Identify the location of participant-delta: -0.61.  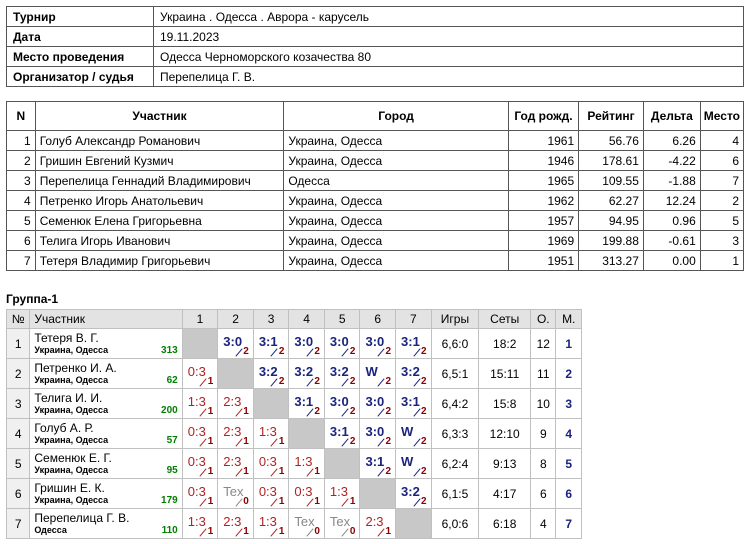
(671, 240).